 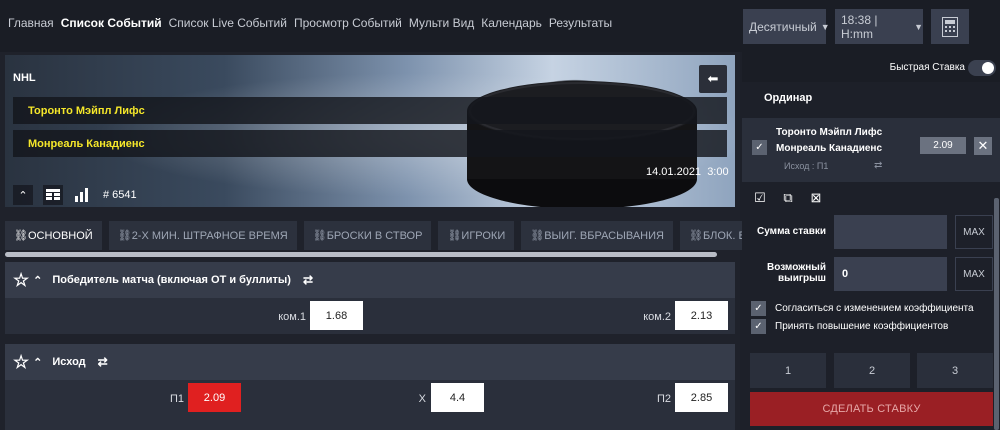 What do you see at coordinates (361, 254) in the screenshot?
I see `tabs-scrollbar` at bounding box center [361, 254].